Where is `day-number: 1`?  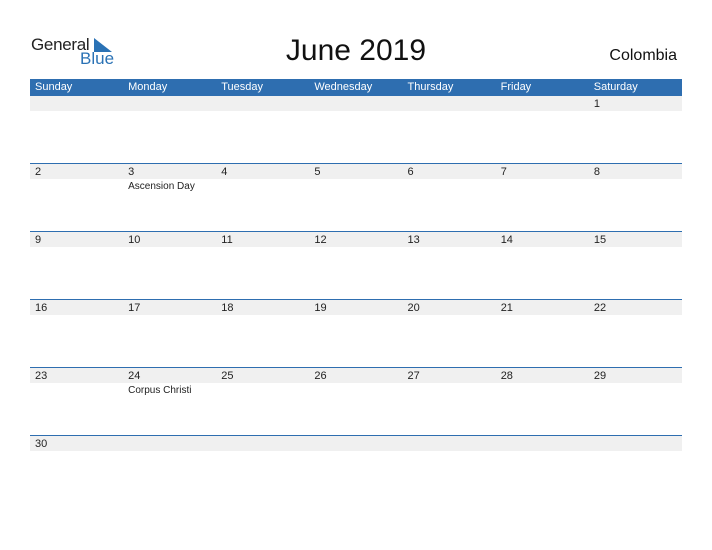 day-number: 1 is located at coordinates (596, 104).